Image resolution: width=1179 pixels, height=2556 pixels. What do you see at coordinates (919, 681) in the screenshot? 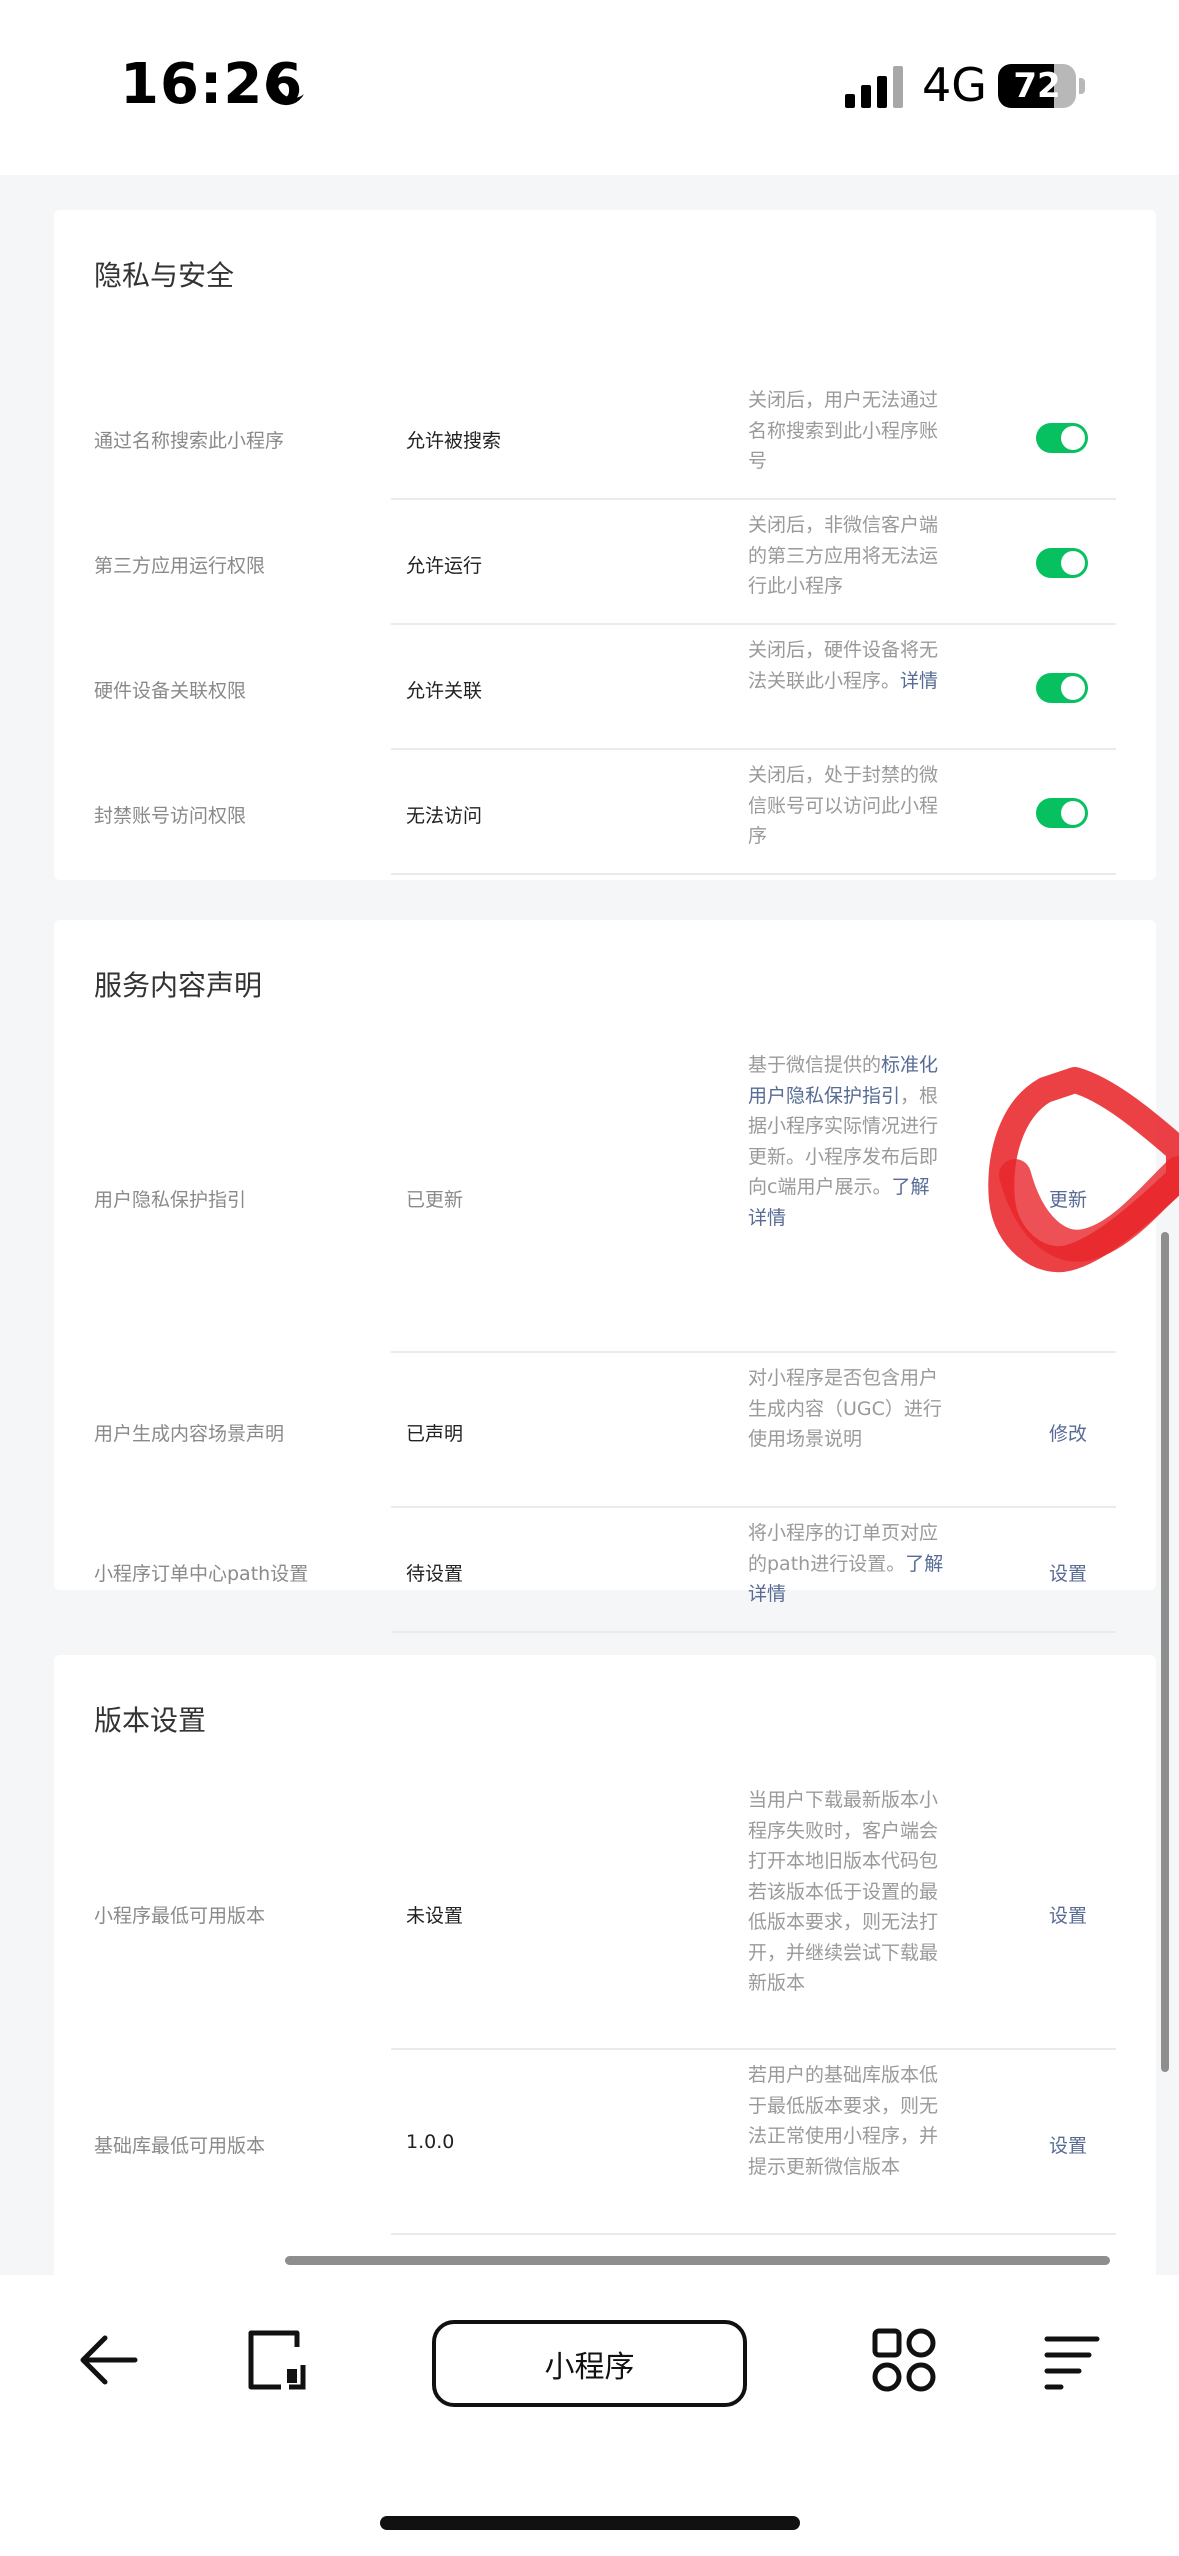
I see `learn-more-link: 详情` at bounding box center [919, 681].